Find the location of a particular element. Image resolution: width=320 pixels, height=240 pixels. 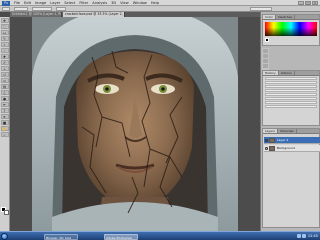

tab-swatches: Swatches is located at coordinates (286, 17).